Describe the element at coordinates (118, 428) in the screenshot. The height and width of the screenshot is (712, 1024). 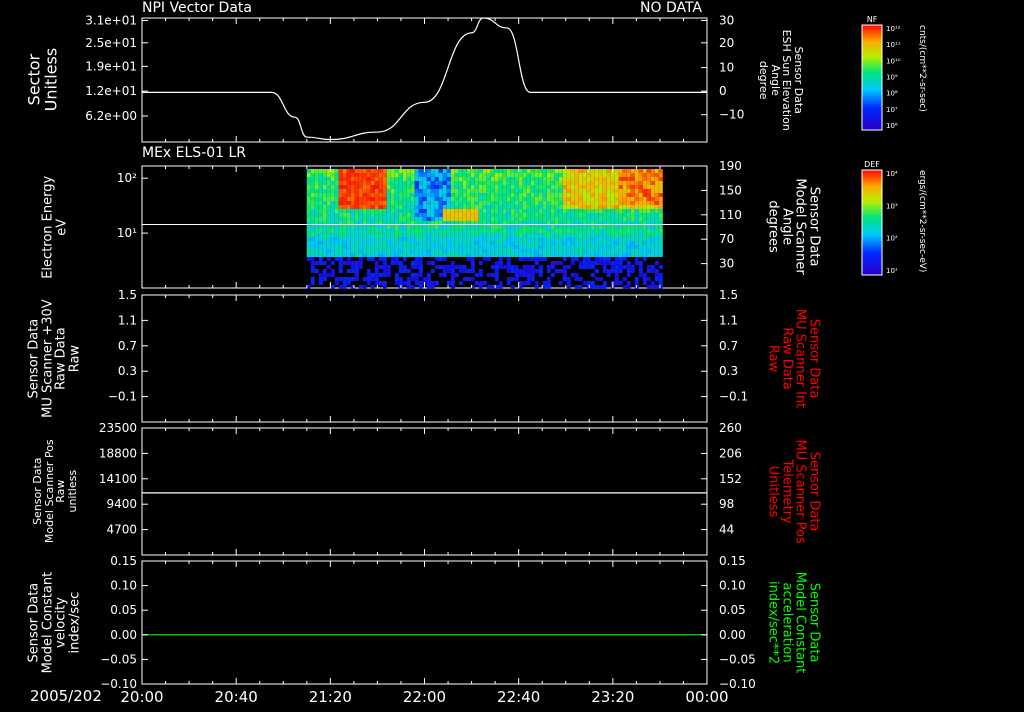
I see `left-tick-label: 23500` at that location.